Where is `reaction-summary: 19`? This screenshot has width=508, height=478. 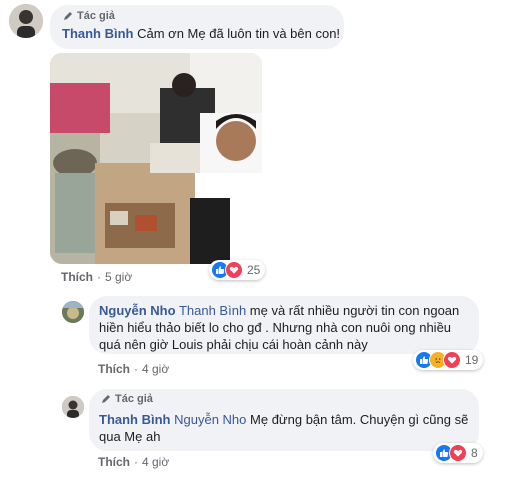 reaction-summary: 19 is located at coordinates (448, 360).